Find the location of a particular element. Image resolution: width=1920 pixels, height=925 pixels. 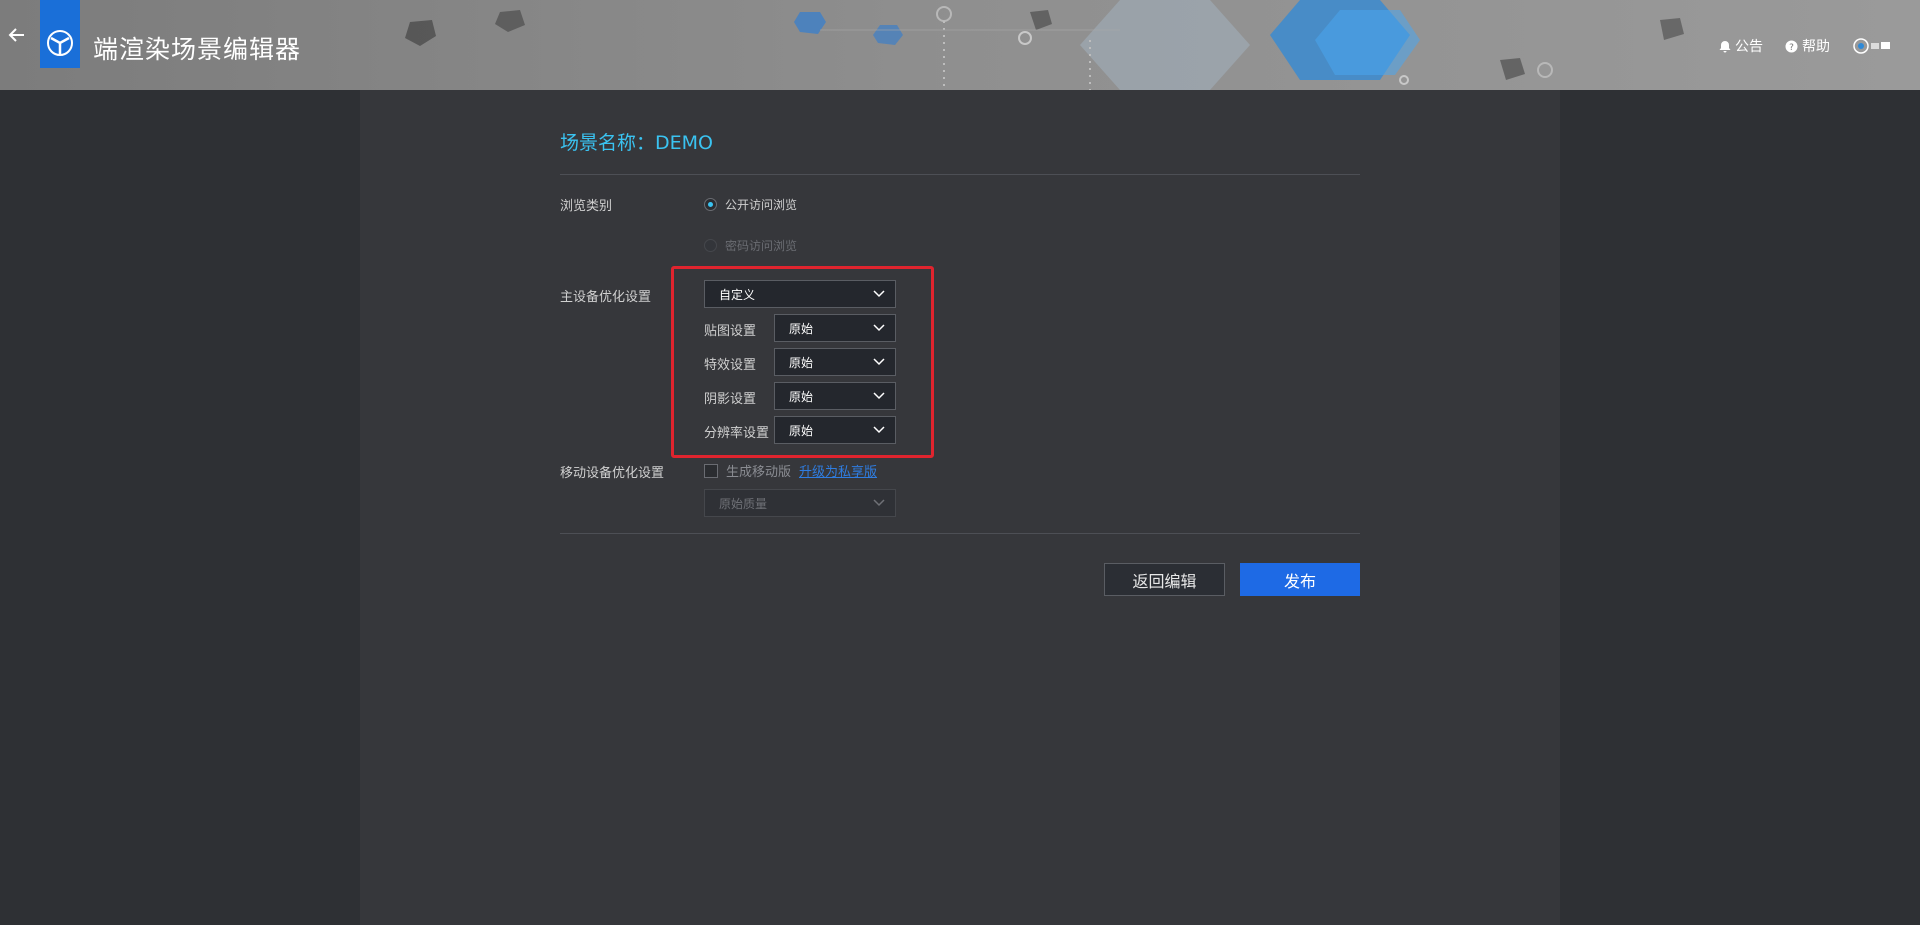

mobile-quality-select: 原始质量 is located at coordinates (800, 503).